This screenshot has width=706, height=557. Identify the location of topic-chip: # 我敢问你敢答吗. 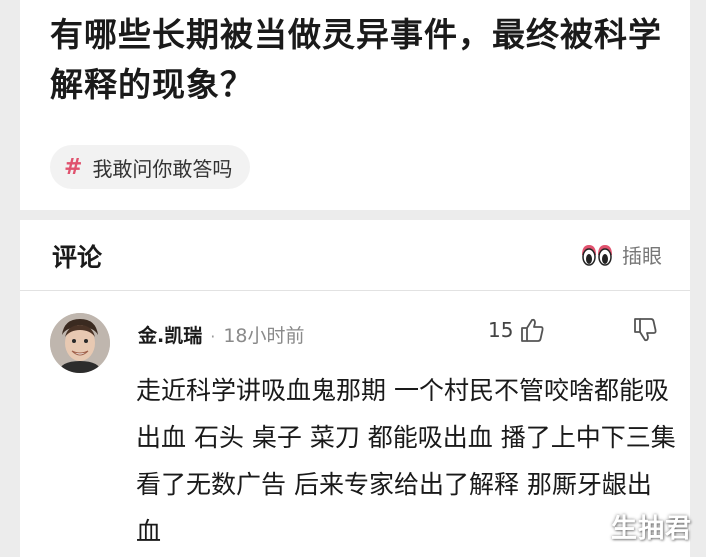
(150, 167).